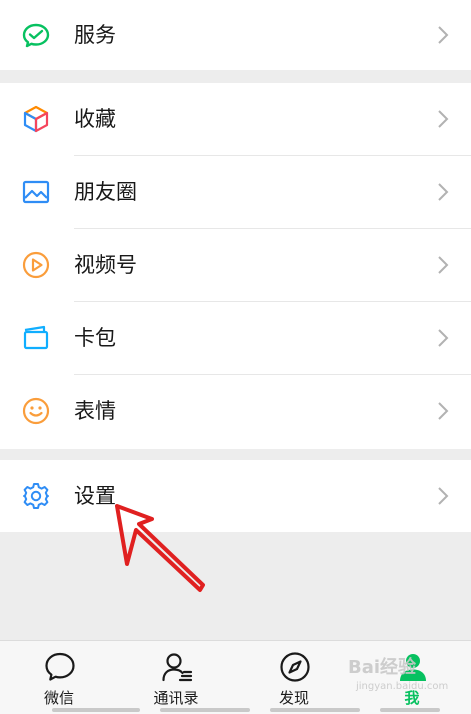 This screenshot has width=471, height=714. I want to click on menu-label-settings: 设置, so click(95, 496).